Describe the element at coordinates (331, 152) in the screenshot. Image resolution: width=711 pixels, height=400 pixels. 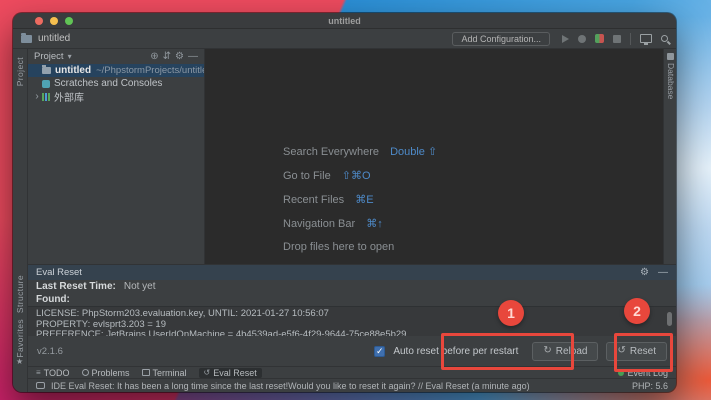
I see `shortcut-label: Search Everywhere` at that location.